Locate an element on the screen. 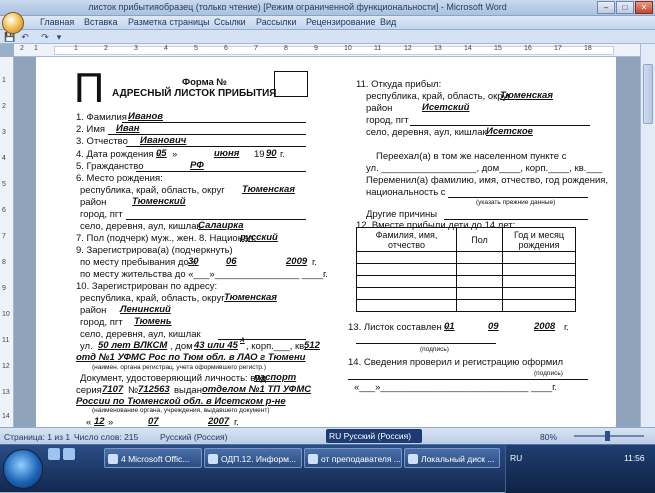 Image resolution: width=655 pixels, height=493 pixels. tab-mailings: Рассылки is located at coordinates (276, 22).